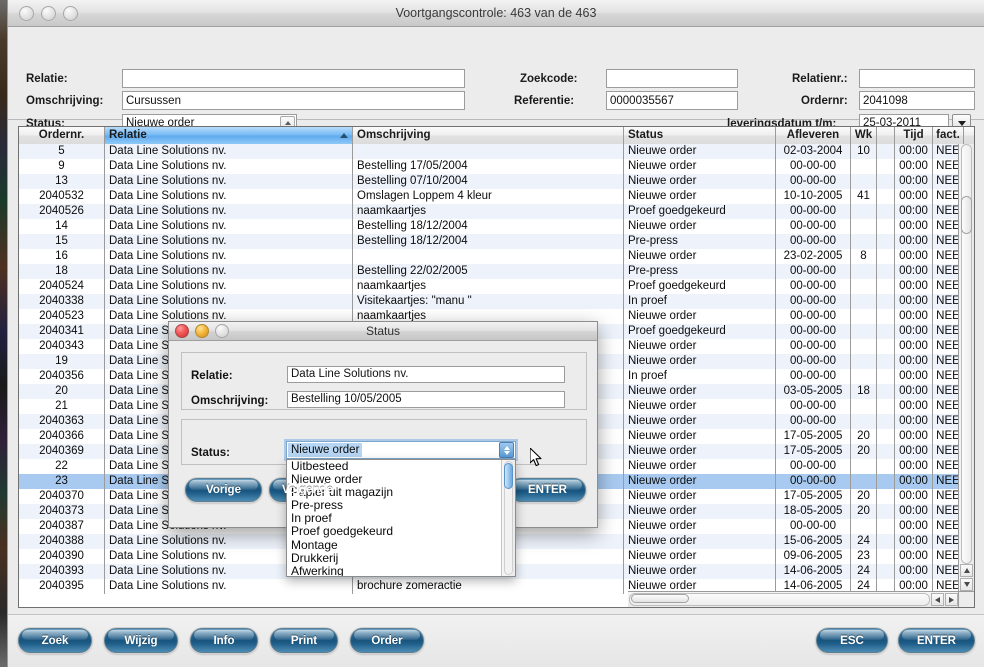  I want to click on column-header-wk: Wk, so click(864, 135).